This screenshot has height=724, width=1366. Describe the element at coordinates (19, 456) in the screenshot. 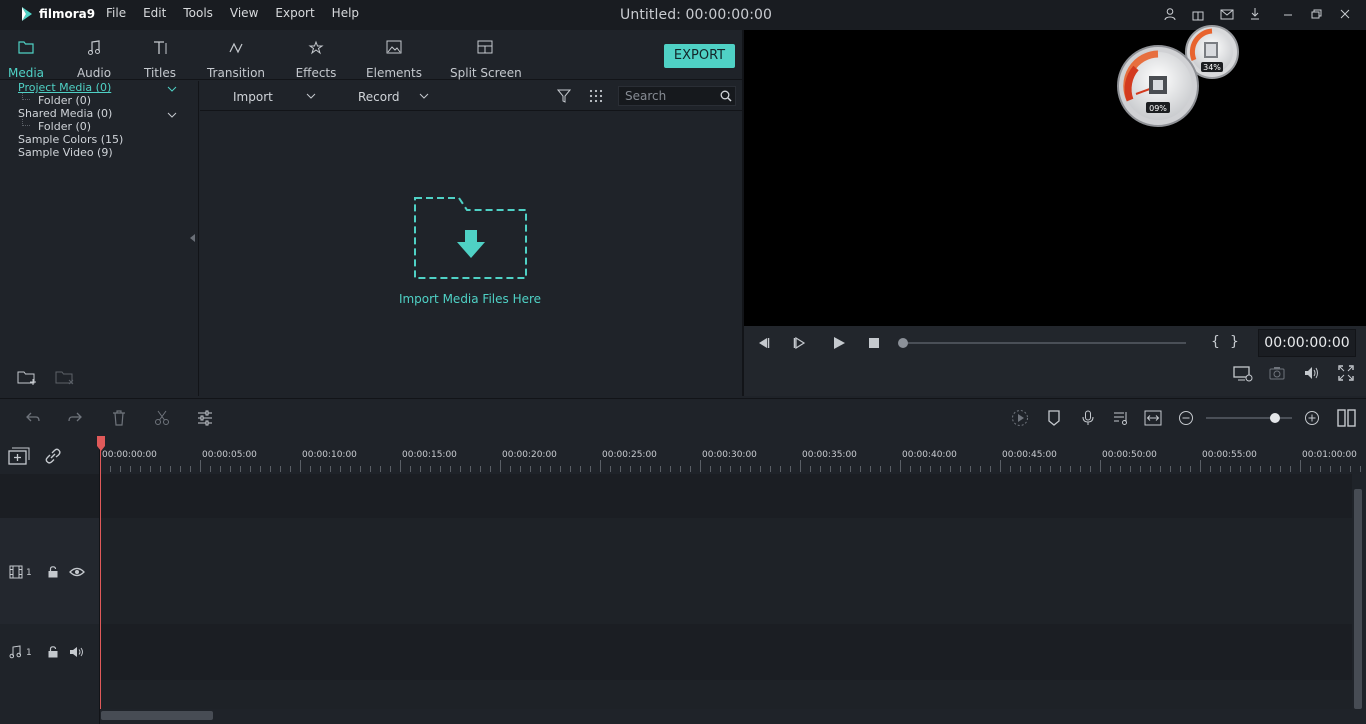

I see `add-track-icon` at that location.